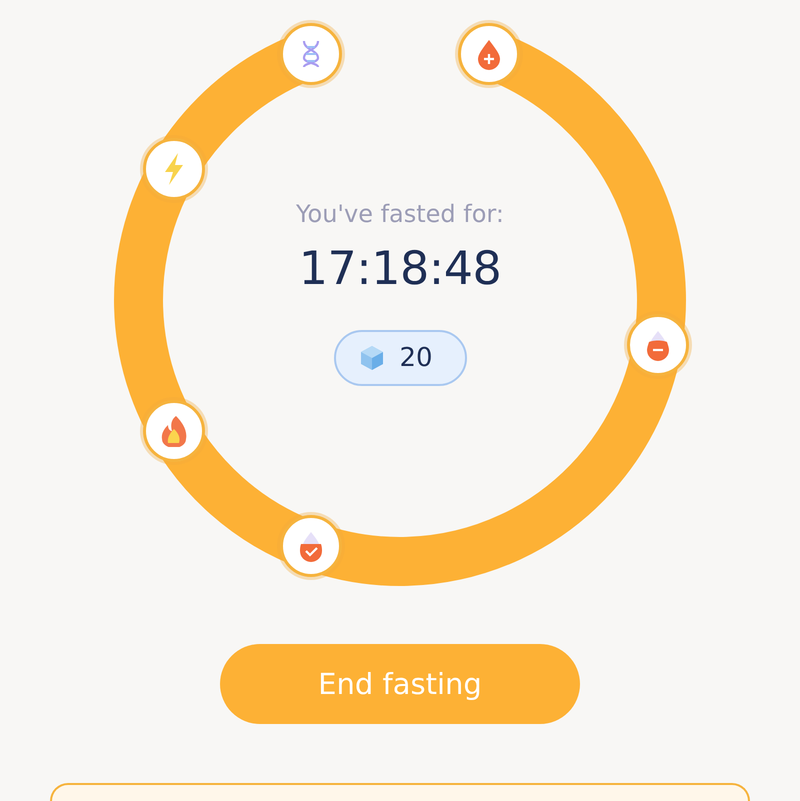 This screenshot has height=801, width=800. Describe the element at coordinates (400, 268) in the screenshot. I see `elapsed-time: 17:18:48` at that location.